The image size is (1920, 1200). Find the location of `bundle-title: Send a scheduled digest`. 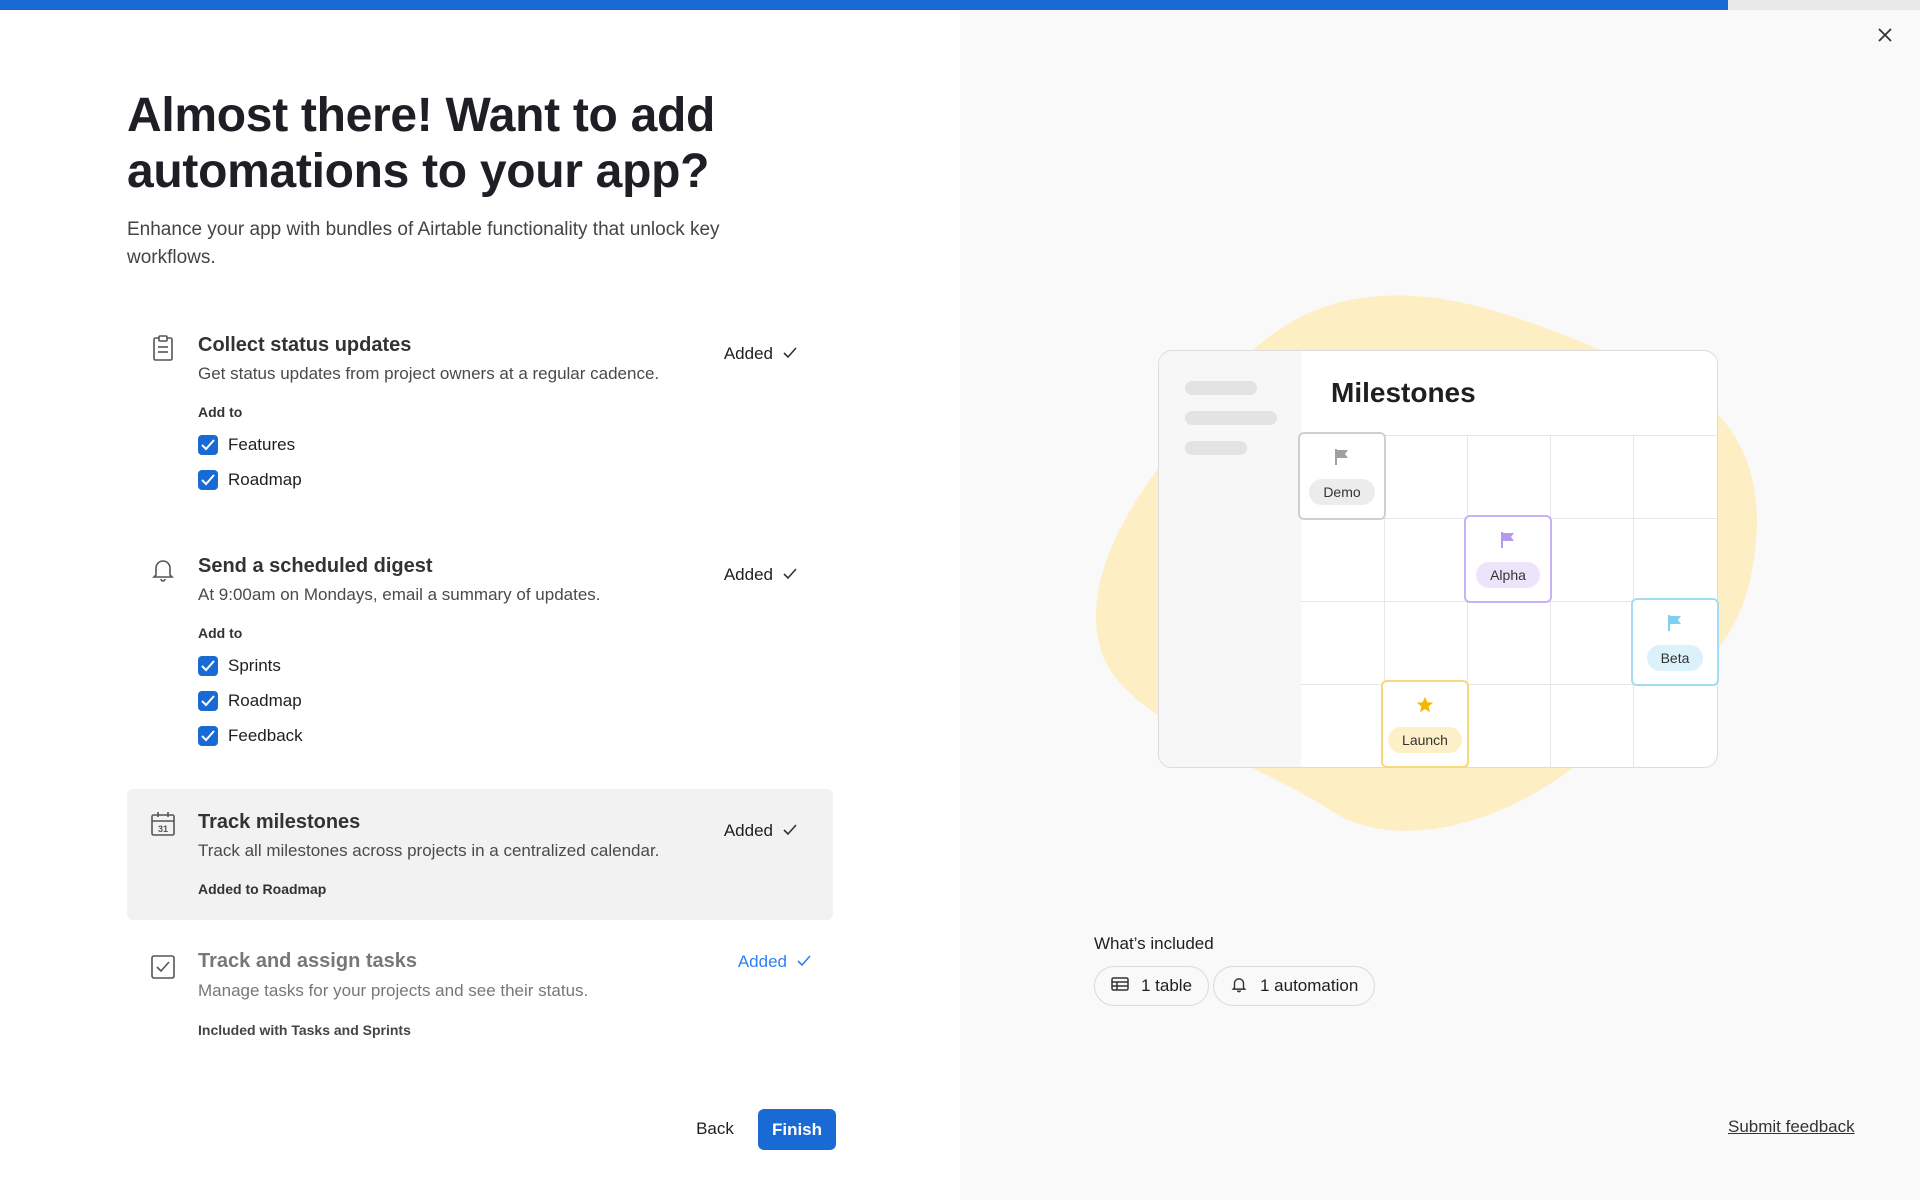

bundle-title: Send a scheduled digest is located at coordinates (315, 566).